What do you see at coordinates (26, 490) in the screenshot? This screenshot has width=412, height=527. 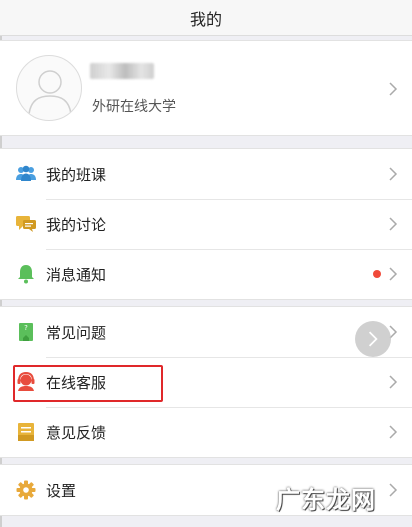 I see `gear-icon` at bounding box center [26, 490].